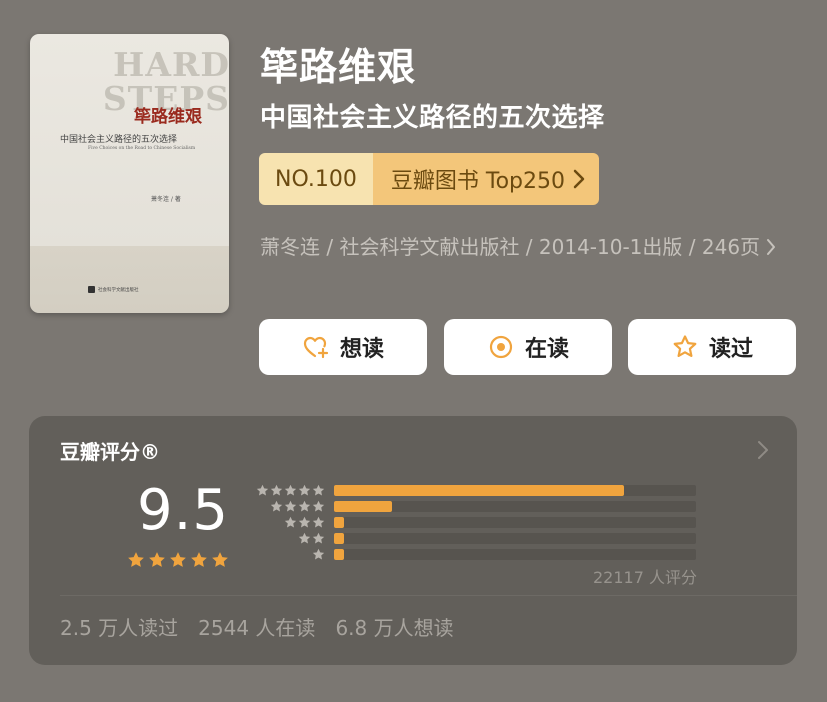 This screenshot has height=702, width=827. What do you see at coordinates (428, 595) in the screenshot?
I see `card-divider` at bounding box center [428, 595].